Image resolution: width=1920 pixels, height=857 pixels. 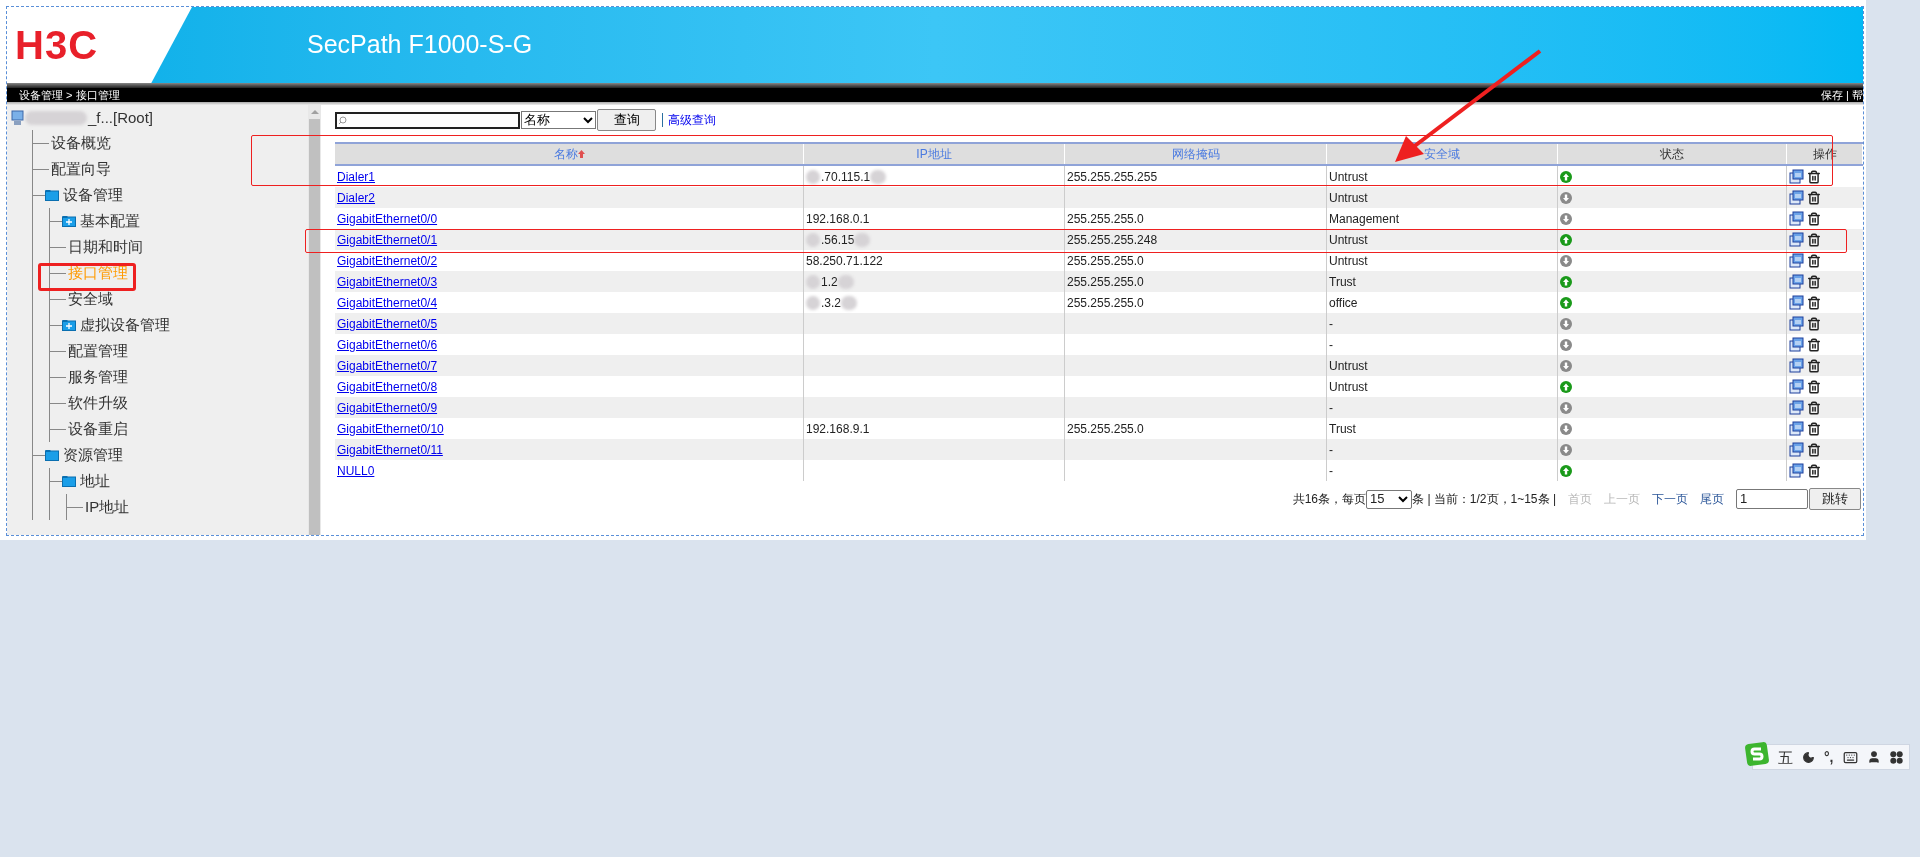 I want to click on interface-link: NULL0, so click(x=356, y=470).